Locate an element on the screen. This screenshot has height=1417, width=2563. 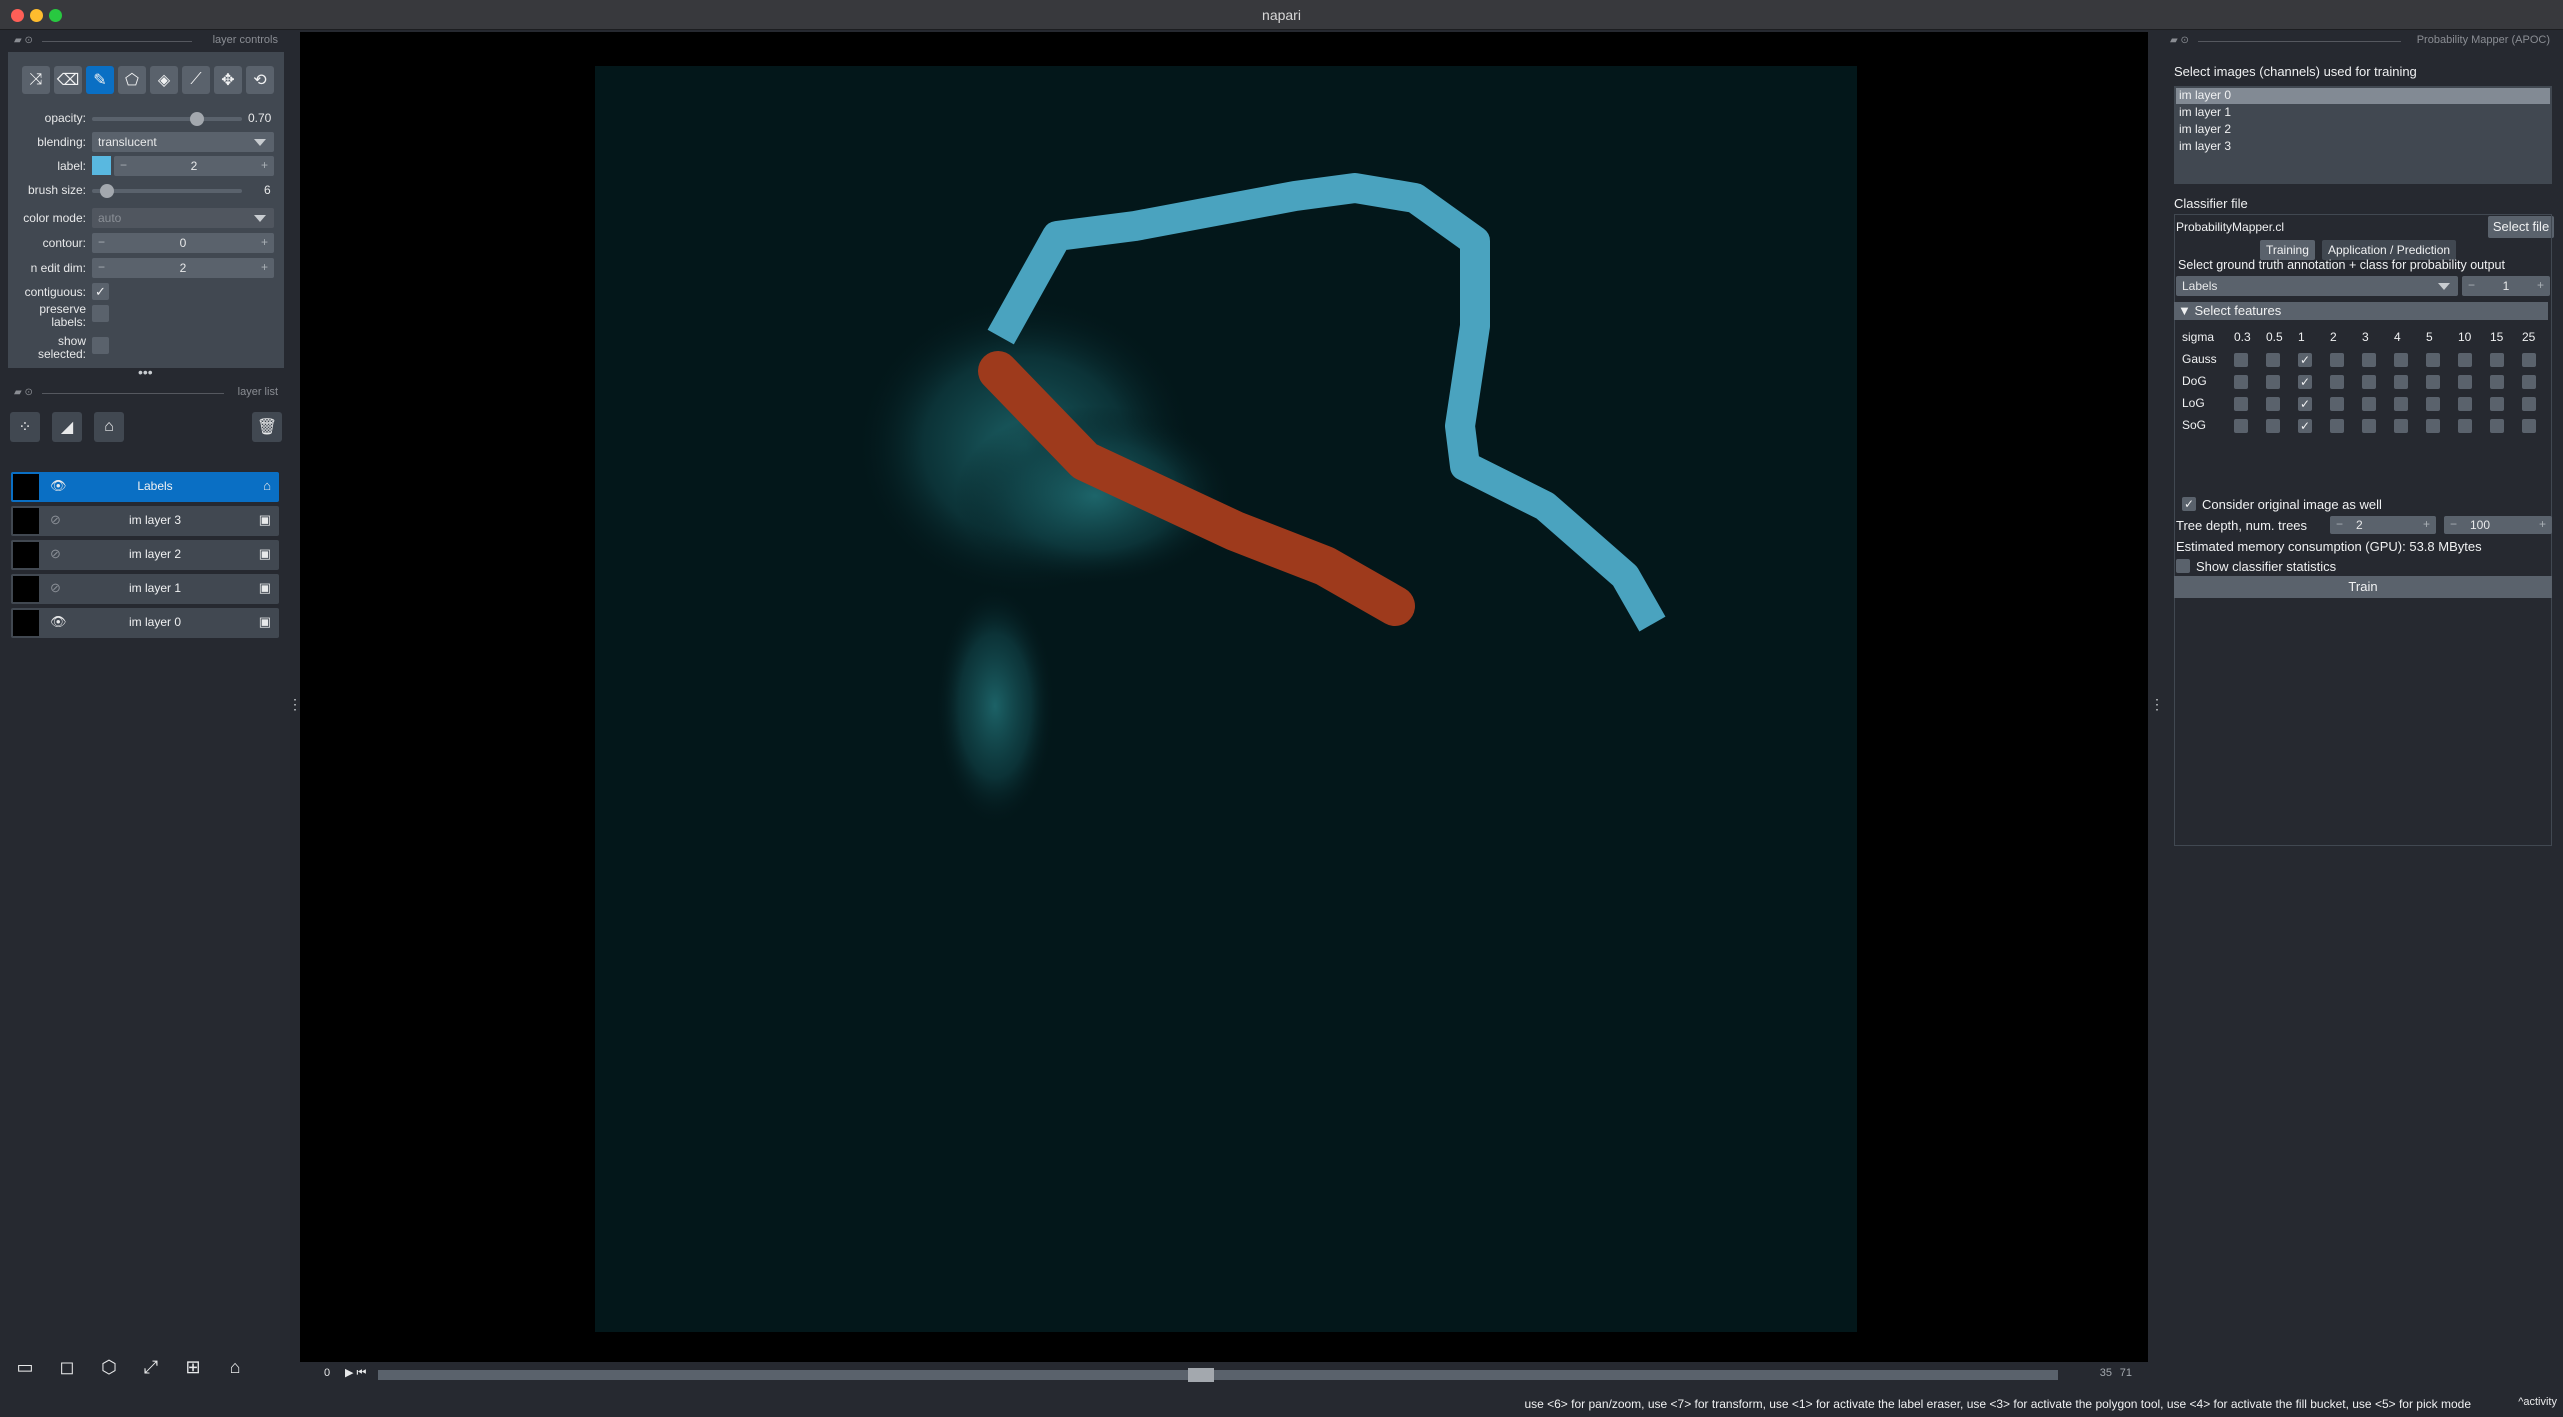
n-edit-dim-spinbox: − 2 + is located at coordinates (183, 268).